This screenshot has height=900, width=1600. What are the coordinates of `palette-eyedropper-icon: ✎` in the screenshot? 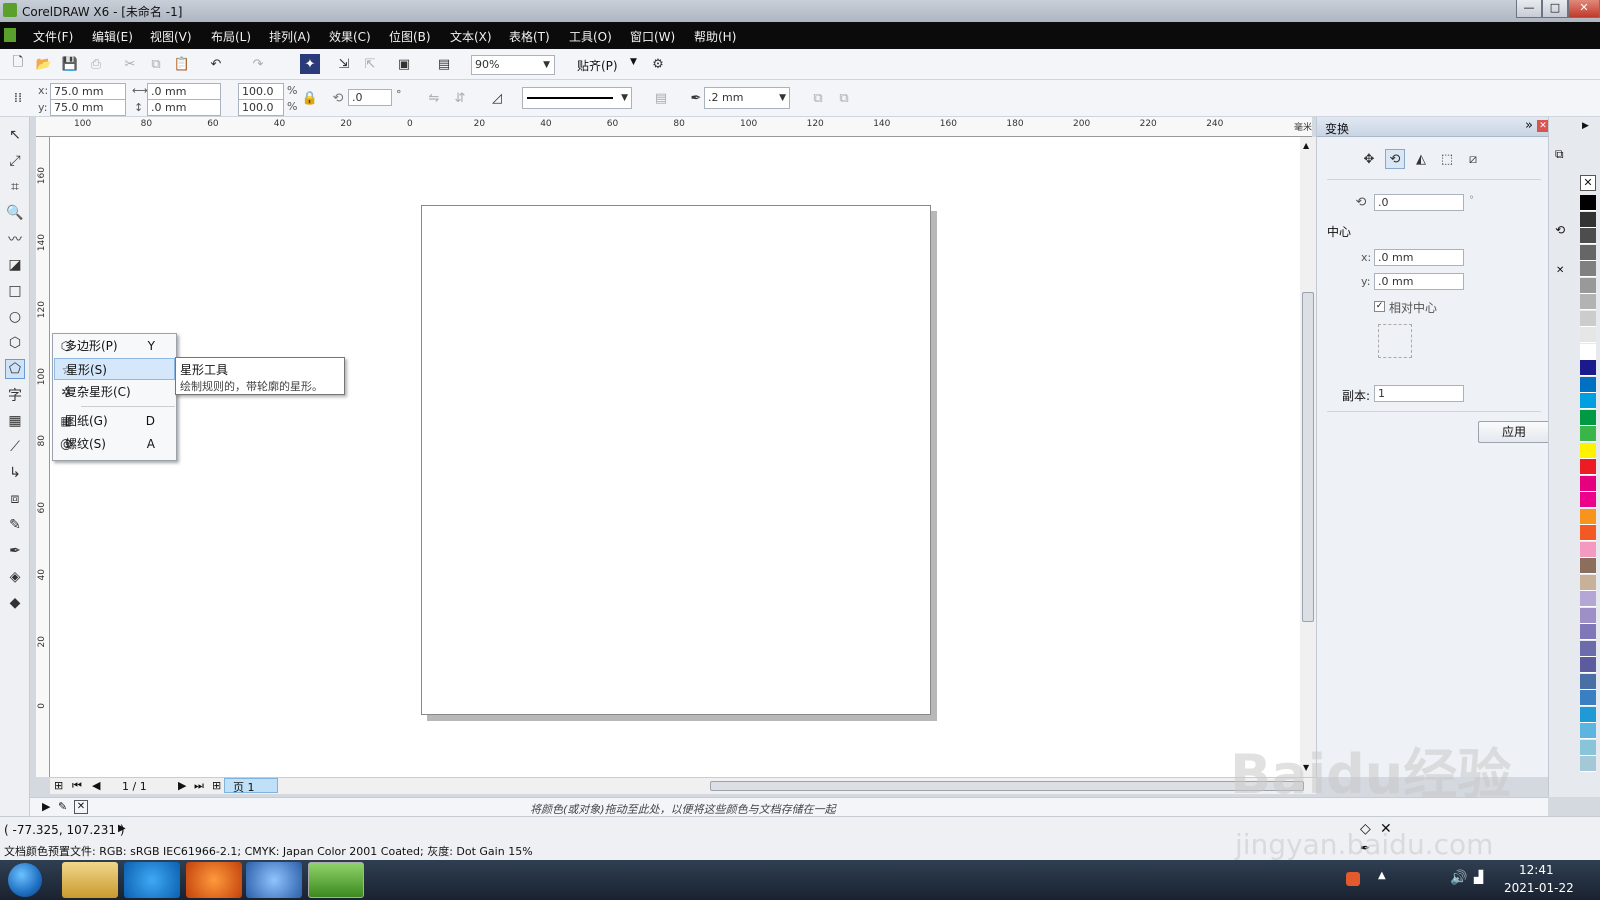 It's located at (62, 806).